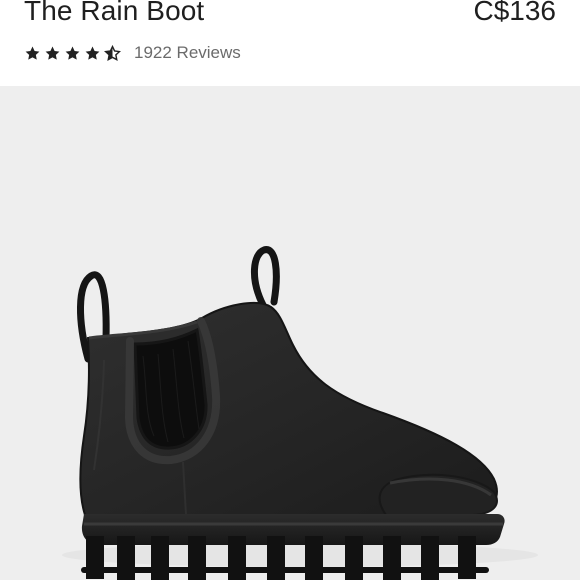 The image size is (580, 580). Describe the element at coordinates (112, 52) in the screenshot. I see `half-star-icon` at that location.